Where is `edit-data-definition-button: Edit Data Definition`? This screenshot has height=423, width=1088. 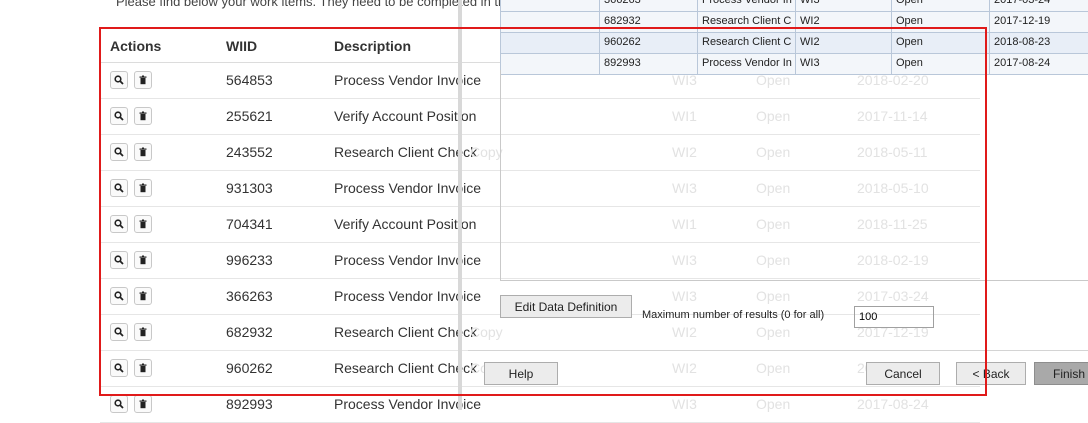 edit-data-definition-button: Edit Data Definition is located at coordinates (566, 306).